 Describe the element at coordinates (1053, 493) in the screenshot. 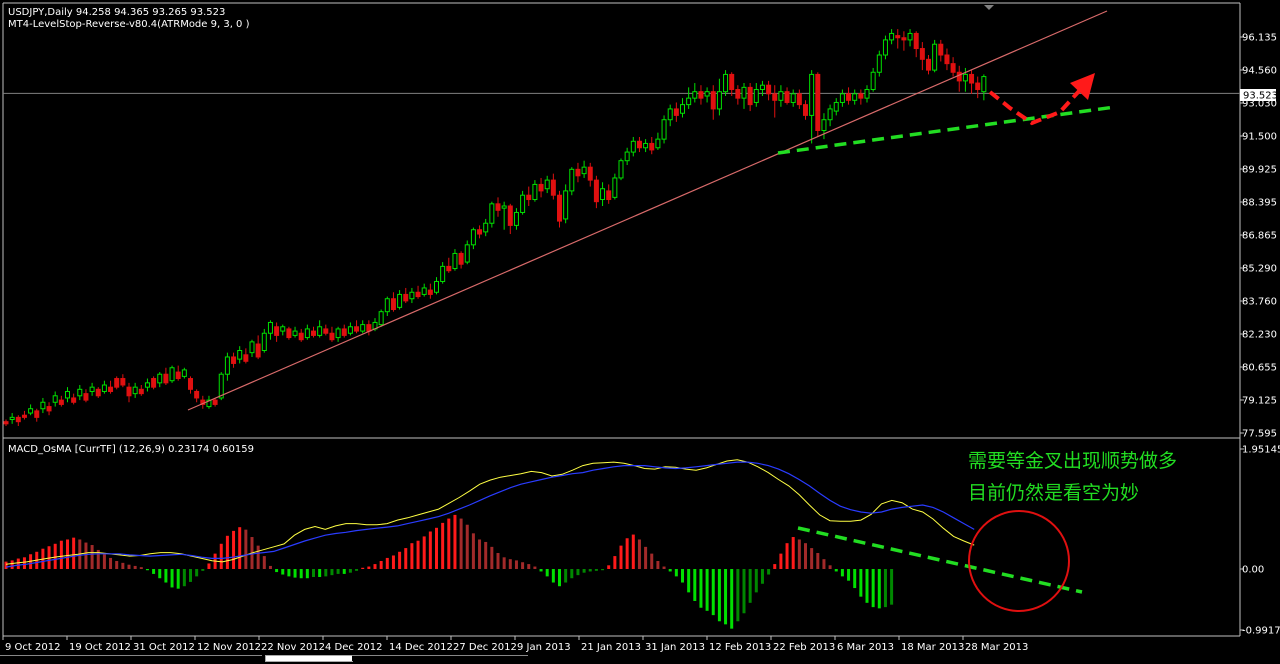

I see `annotation-line-2: 目前仍然是看空为妙` at that location.